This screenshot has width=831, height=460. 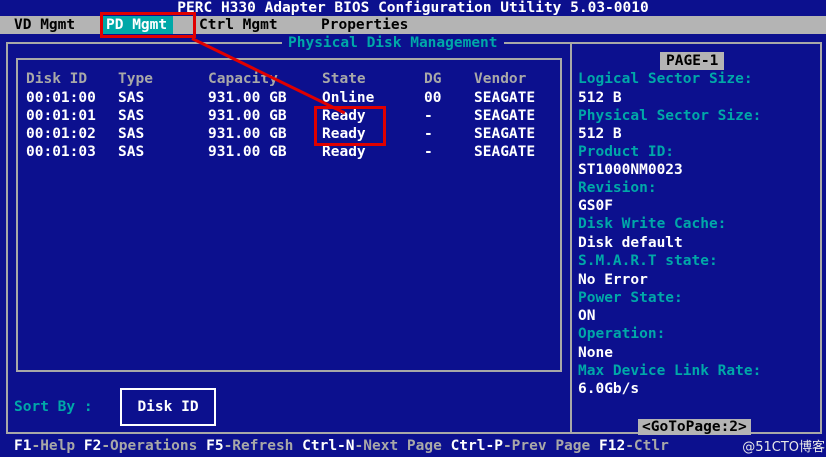 What do you see at coordinates (609, 389) in the screenshot?
I see `max-link-rate-value: 6.0Gb/s` at bounding box center [609, 389].